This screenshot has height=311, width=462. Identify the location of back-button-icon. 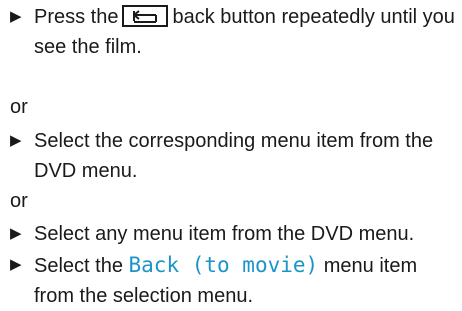
(145, 15).